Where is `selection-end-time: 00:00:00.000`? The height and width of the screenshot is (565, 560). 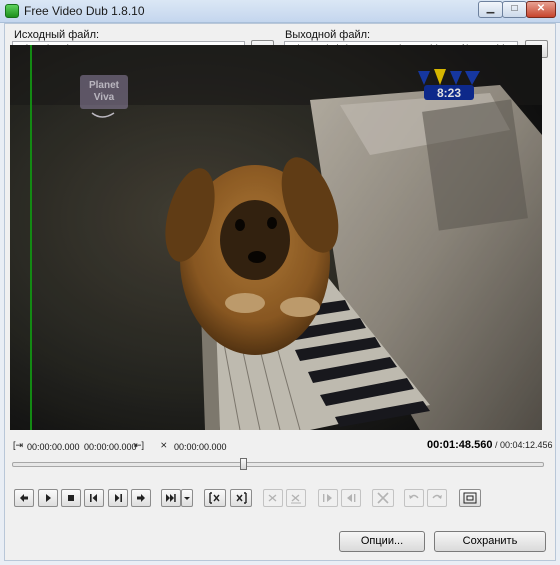 selection-end-time: 00:00:00.000 is located at coordinates (110, 447).